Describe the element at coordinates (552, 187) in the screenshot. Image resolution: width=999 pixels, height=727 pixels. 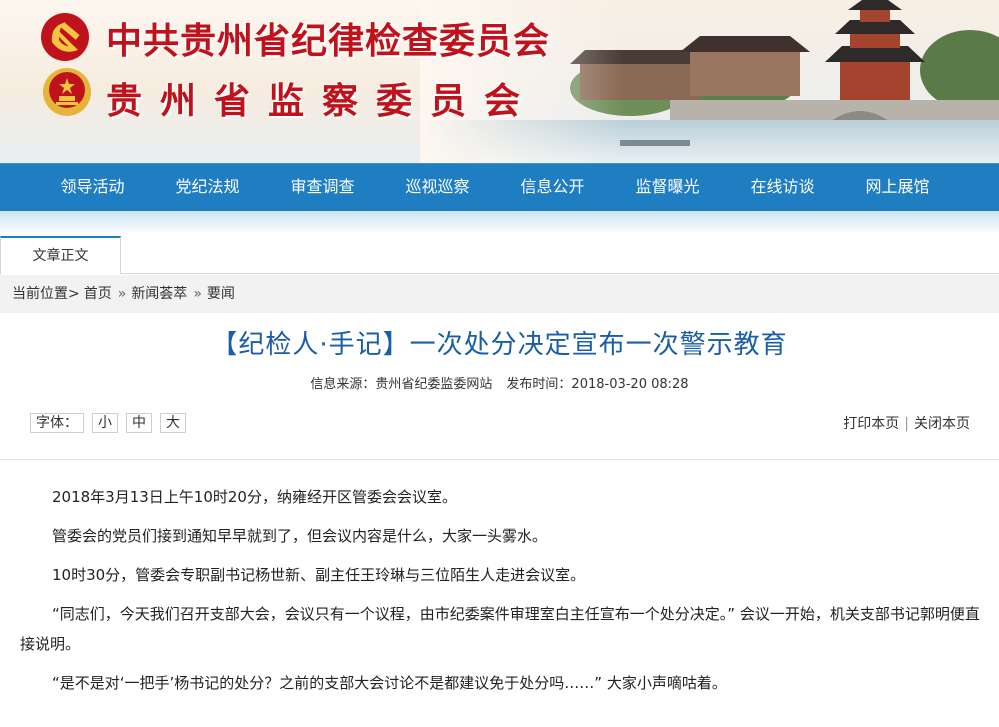
I see `nav-item-disclosure: 信息公开` at that location.